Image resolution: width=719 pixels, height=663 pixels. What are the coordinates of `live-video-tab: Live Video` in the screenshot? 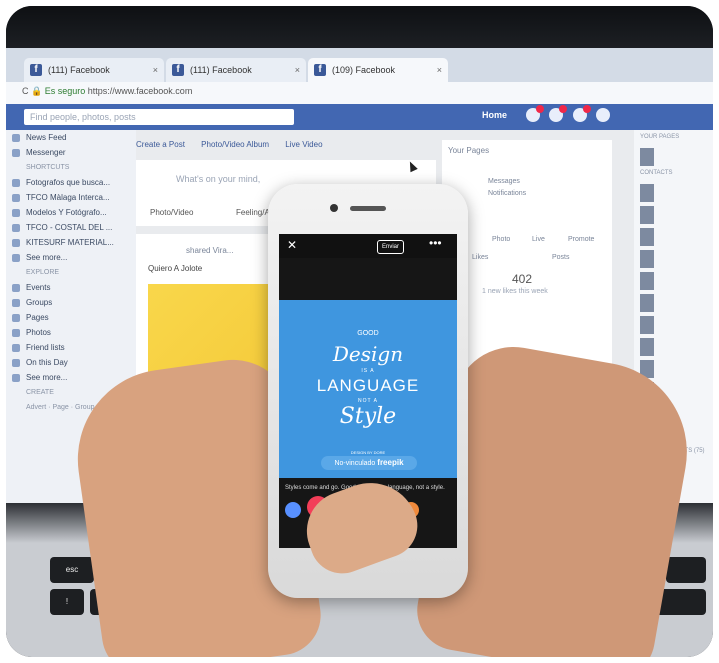 It's located at (303, 144).